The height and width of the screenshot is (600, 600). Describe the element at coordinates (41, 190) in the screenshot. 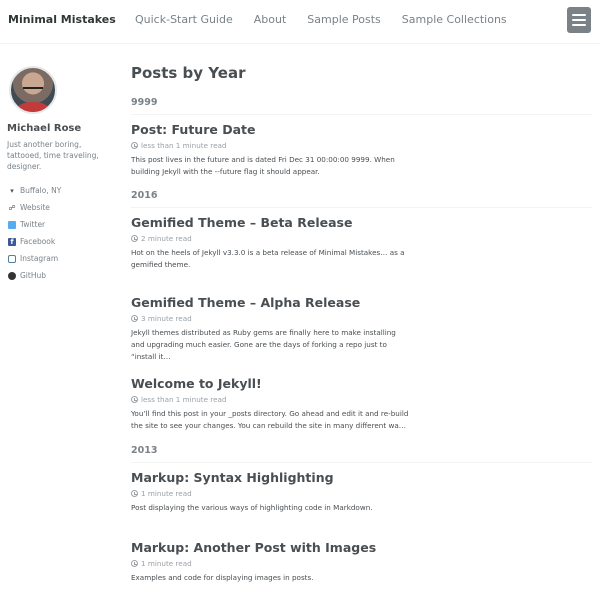

I see `author-link-label: Buffalo, NY` at that location.